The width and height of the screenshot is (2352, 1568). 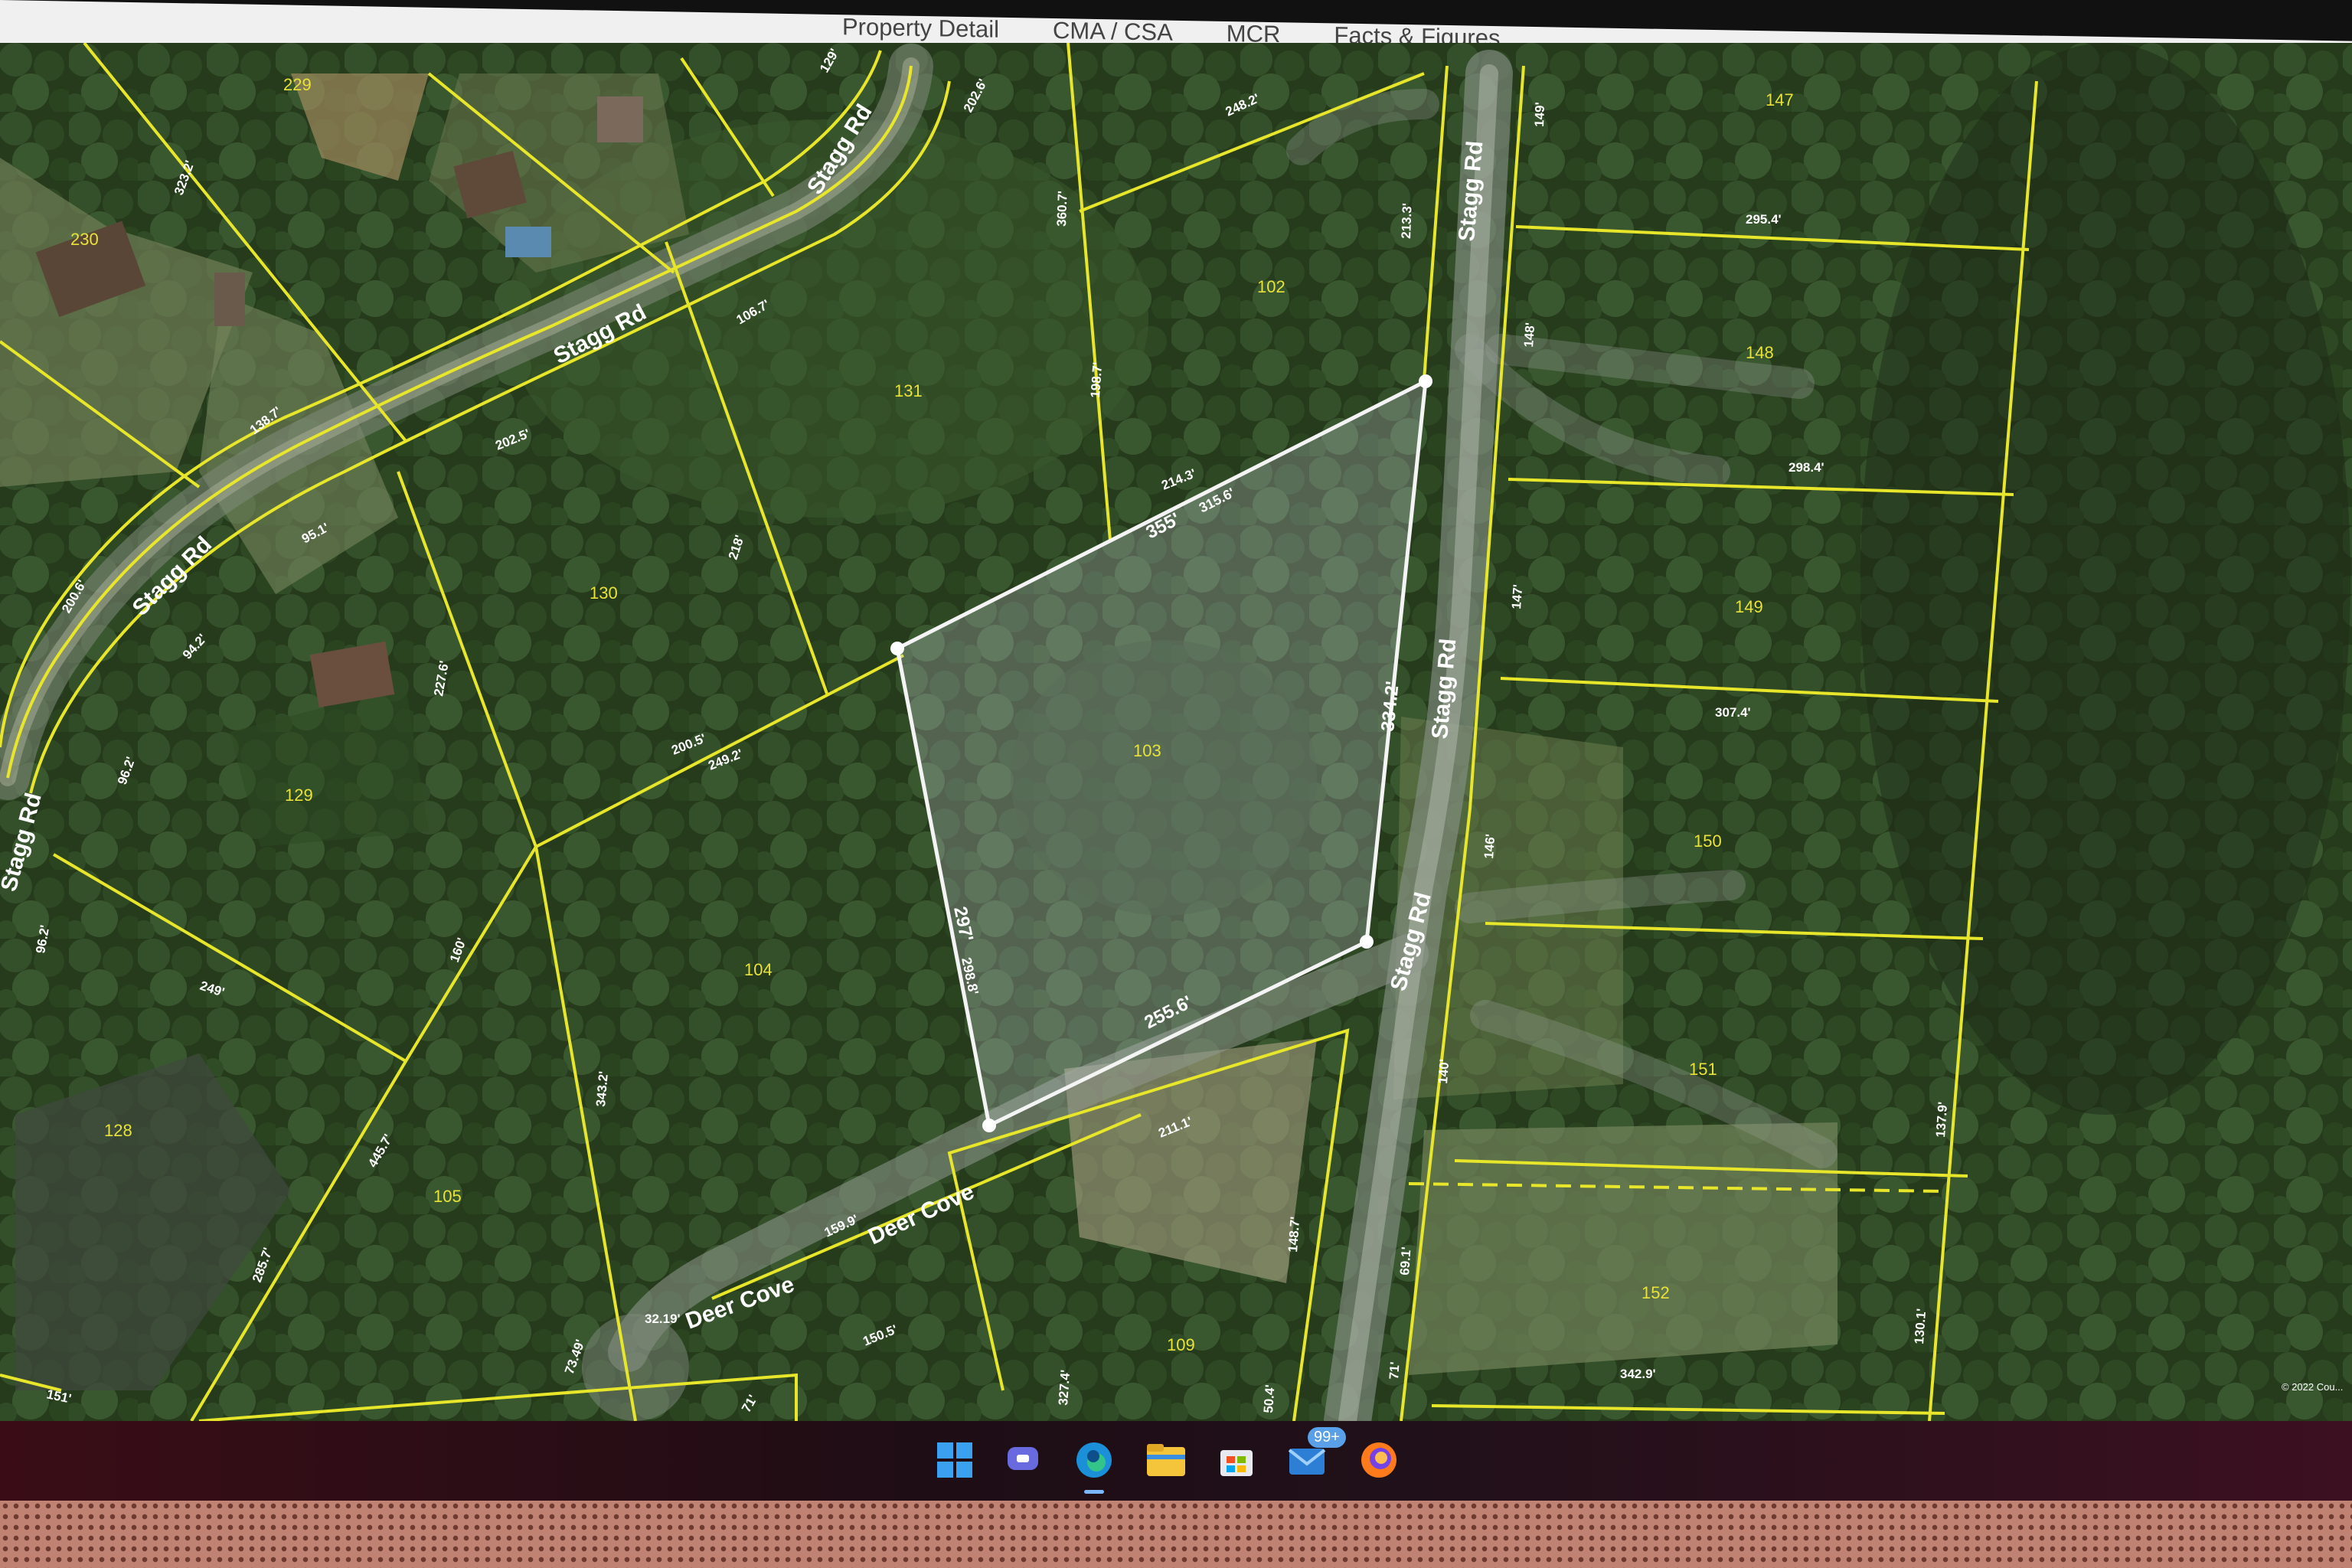 What do you see at coordinates (1147, 750) in the screenshot?
I see `parcel-label: 103` at bounding box center [1147, 750].